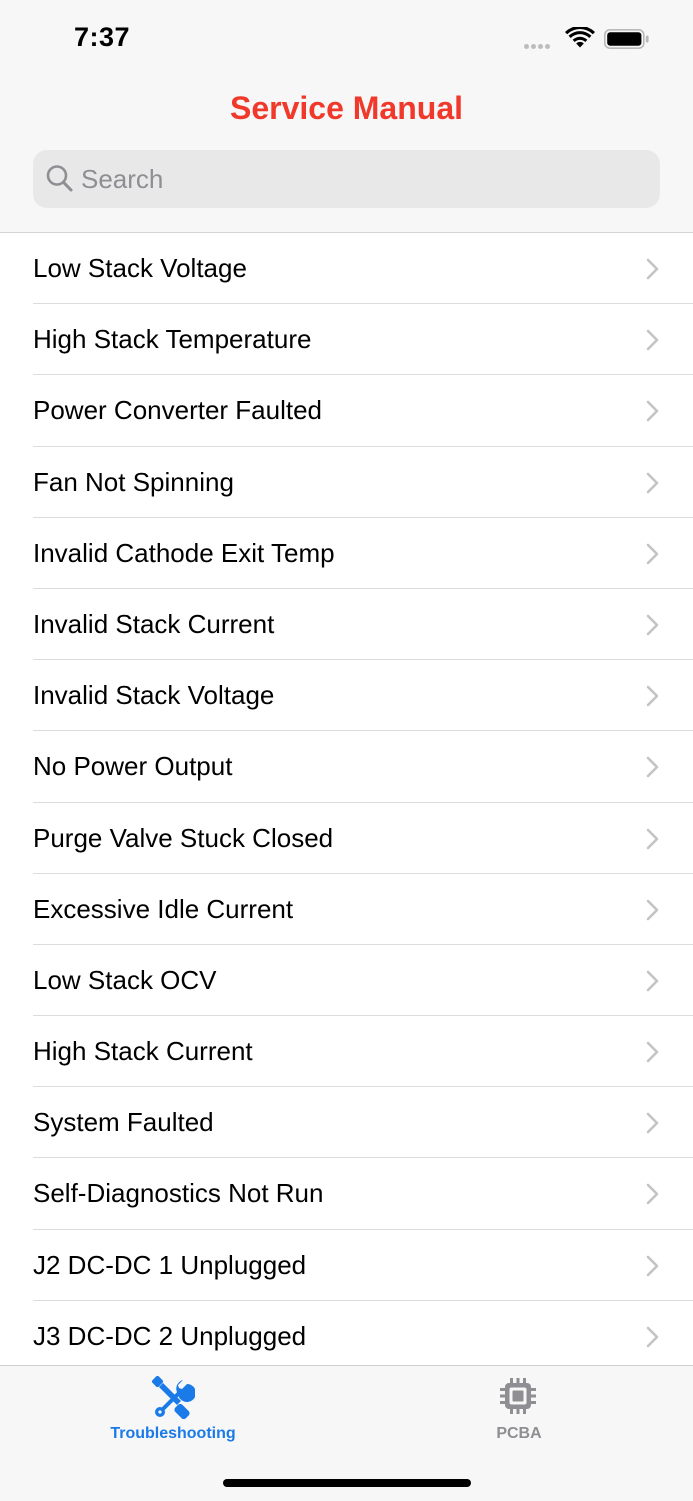 The width and height of the screenshot is (693, 1501). I want to click on wifi-icon, so click(580, 37).